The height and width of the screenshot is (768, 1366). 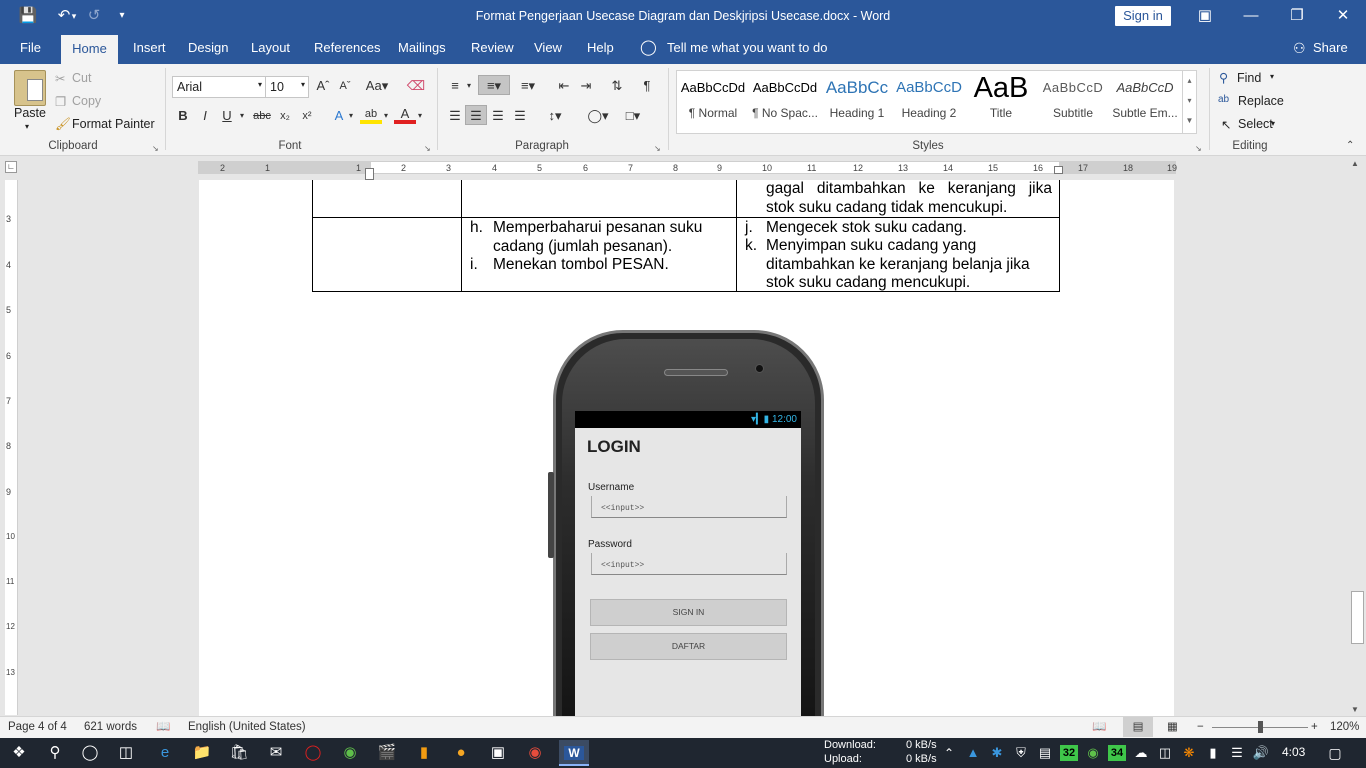 What do you see at coordinates (427, 148) in the screenshot?
I see `font-launcher-icon: ↘` at bounding box center [427, 148].